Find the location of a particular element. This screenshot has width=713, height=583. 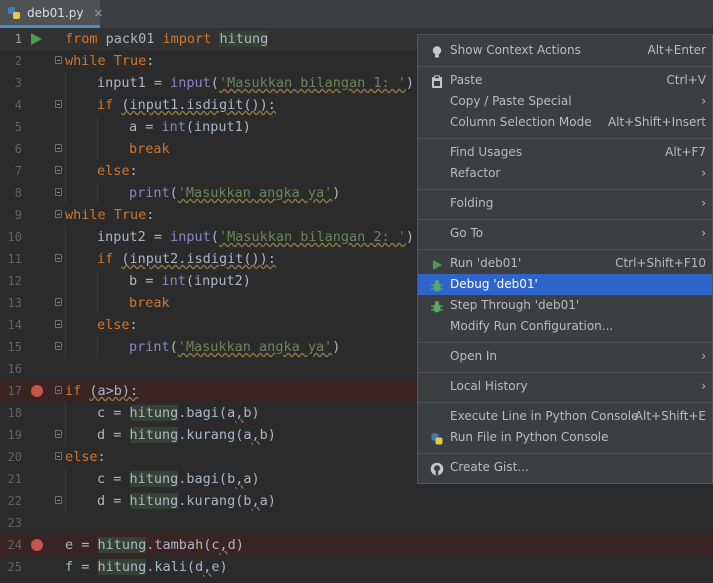

menu-item-find-usages: Find Usages Alt+F7 is located at coordinates (565, 152).